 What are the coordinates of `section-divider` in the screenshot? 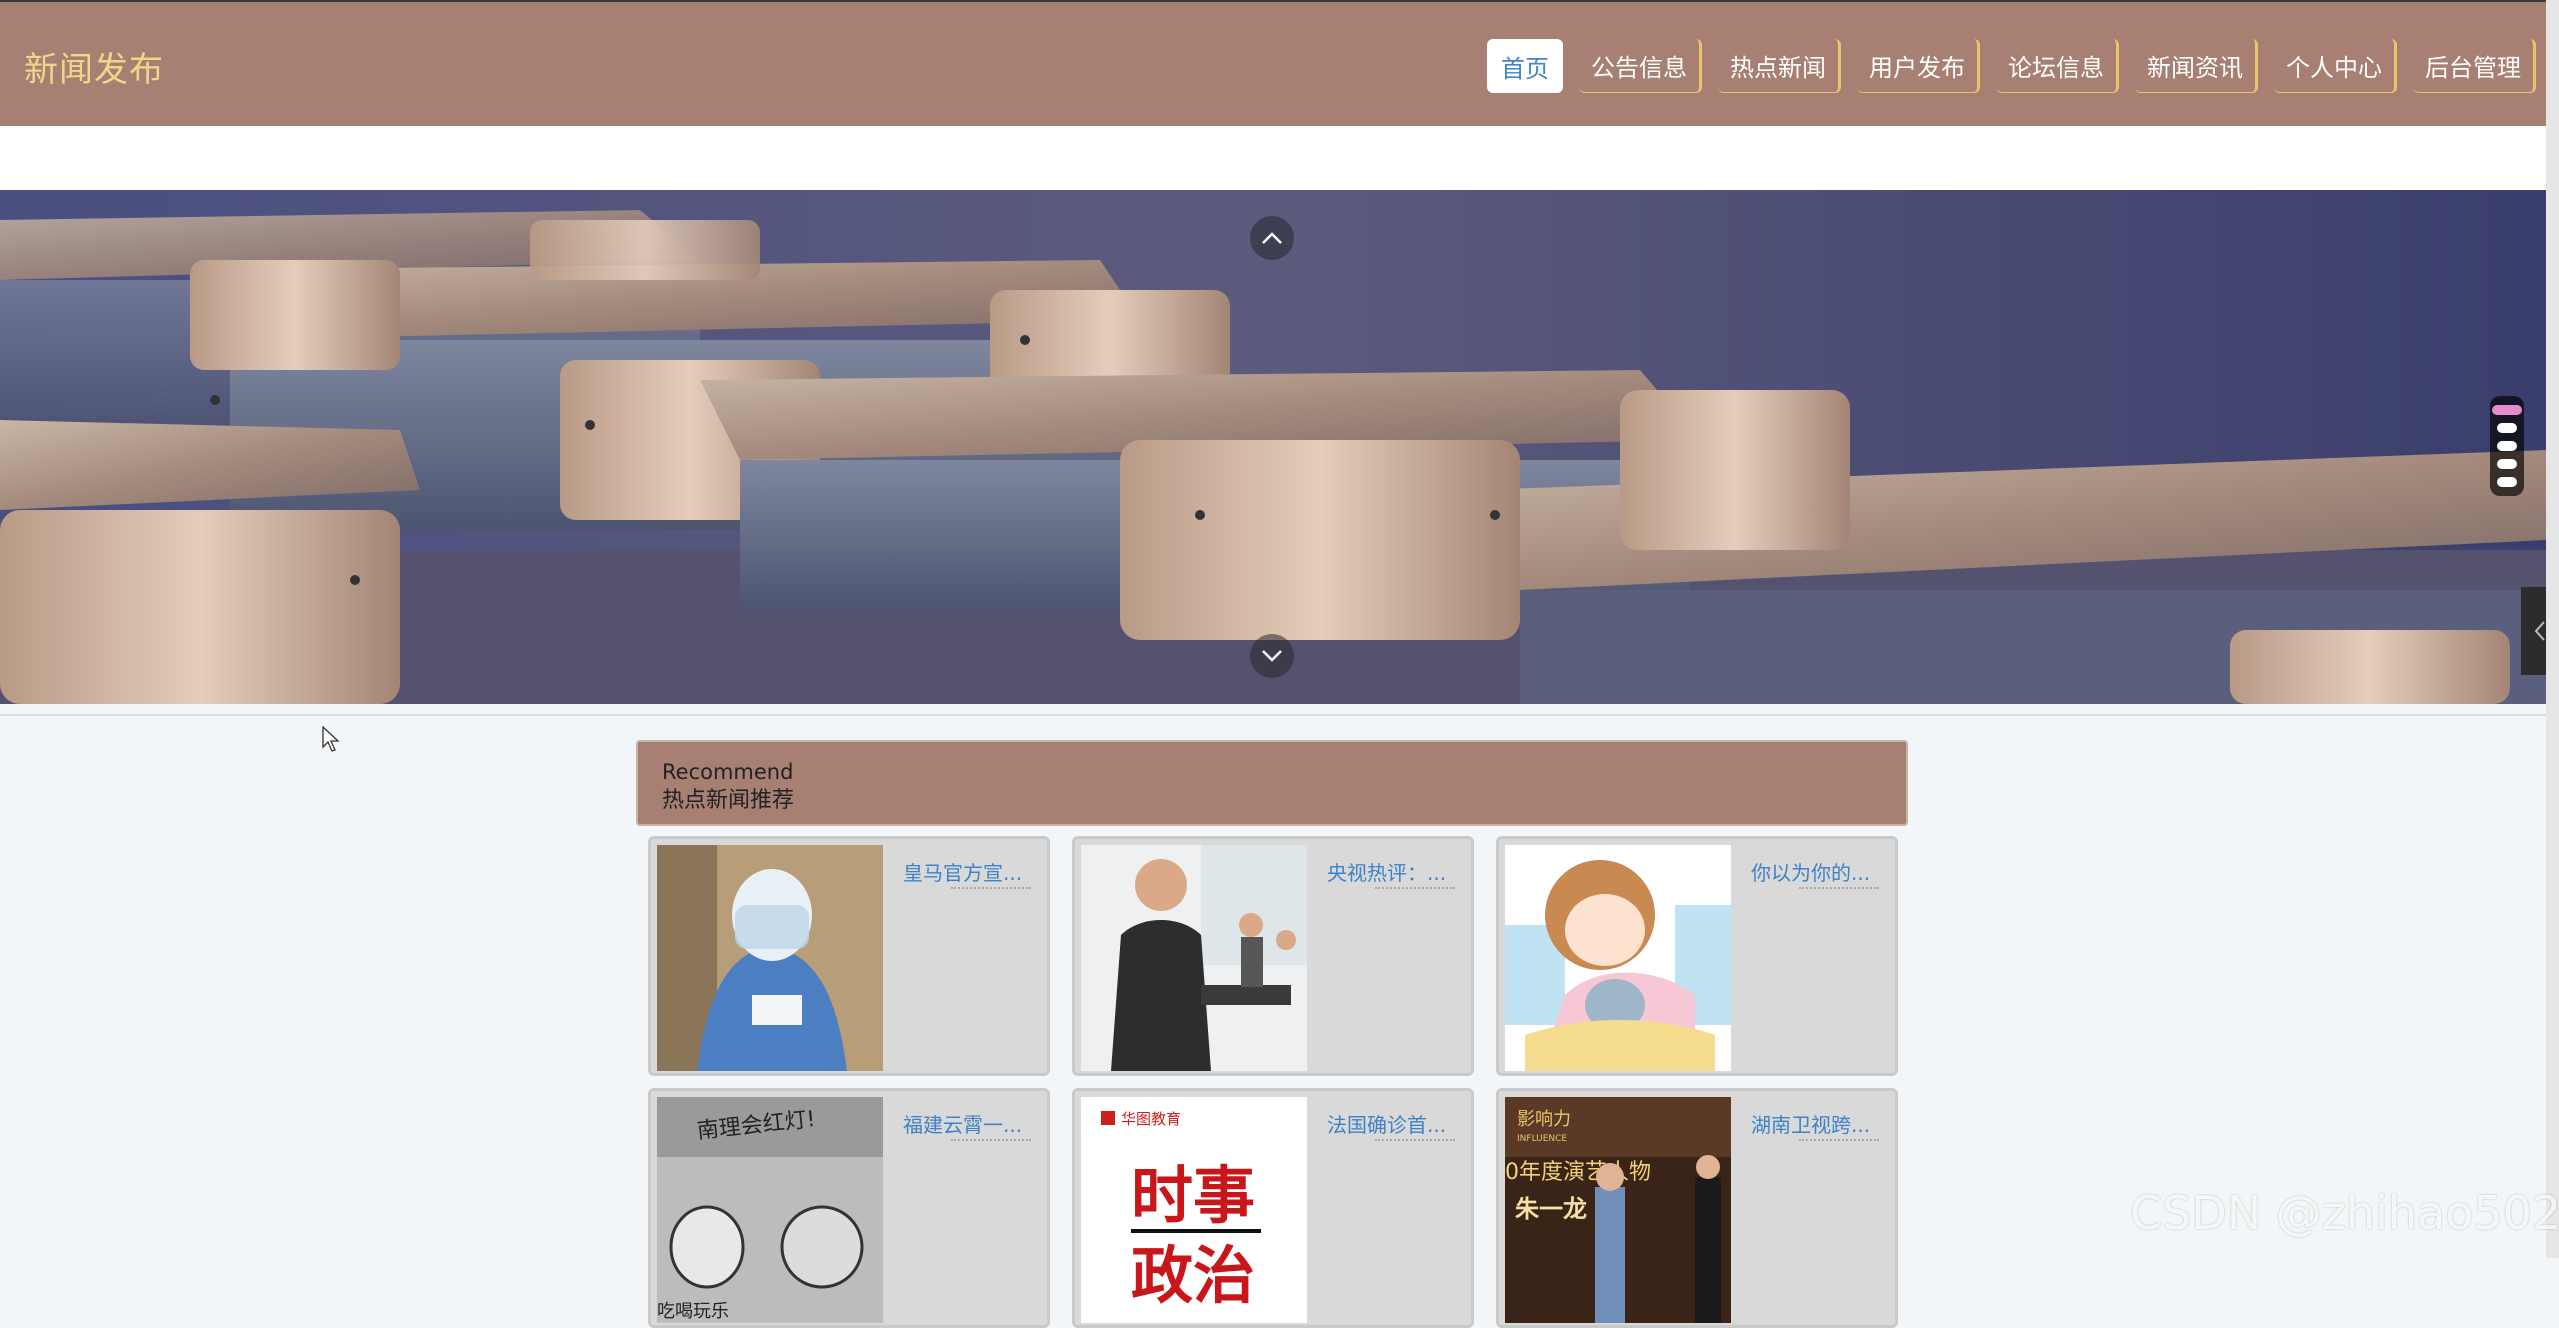 It's located at (1273, 715).